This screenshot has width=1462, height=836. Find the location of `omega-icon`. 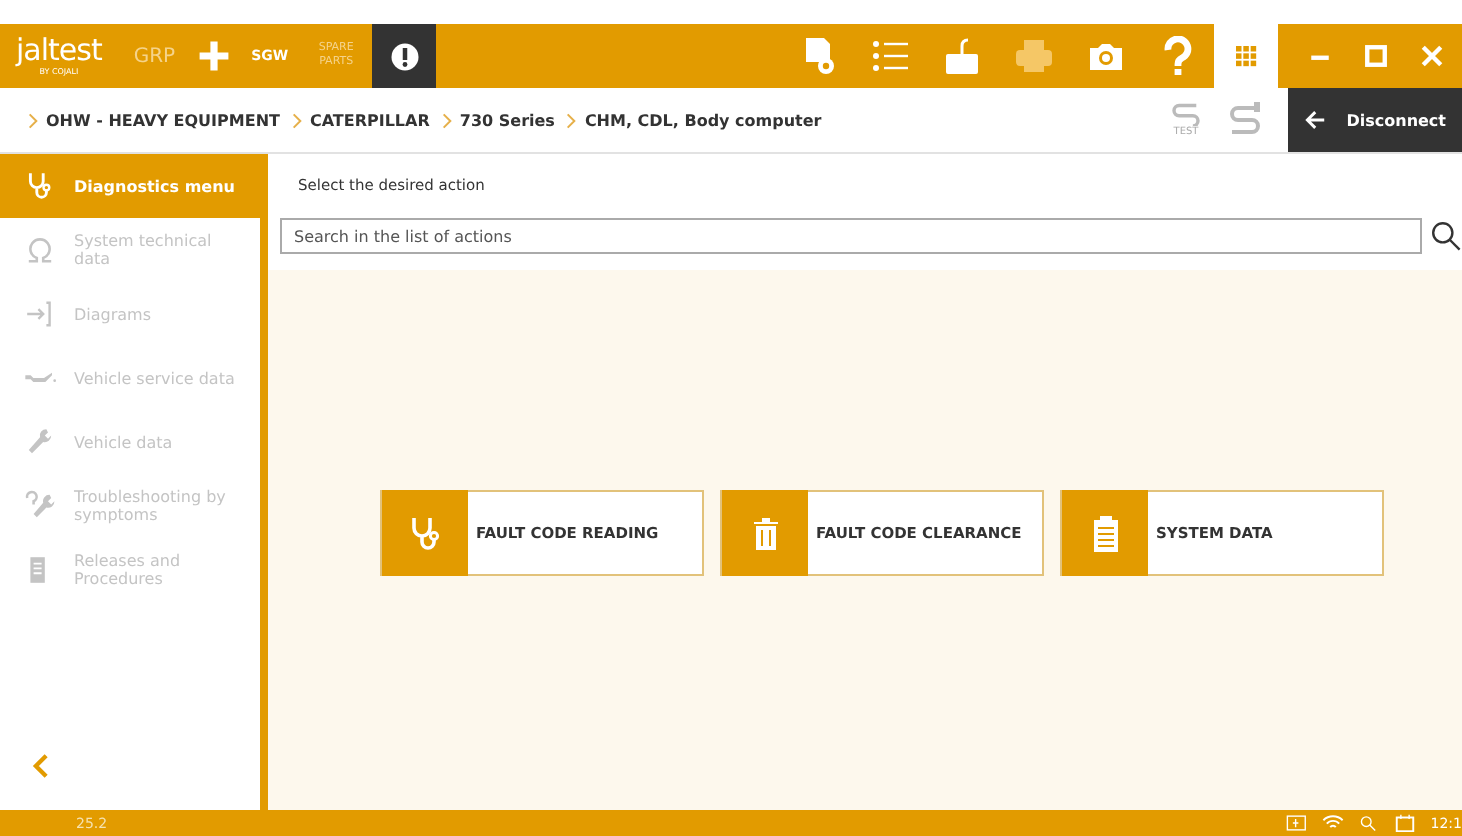

omega-icon is located at coordinates (40, 250).